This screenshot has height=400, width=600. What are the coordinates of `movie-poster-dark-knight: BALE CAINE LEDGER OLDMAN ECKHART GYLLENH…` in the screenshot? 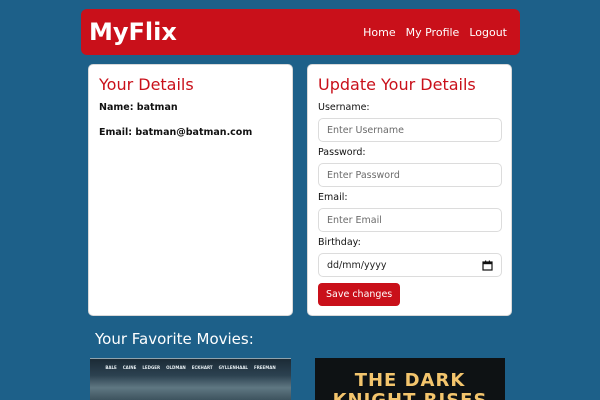 It's located at (190, 379).